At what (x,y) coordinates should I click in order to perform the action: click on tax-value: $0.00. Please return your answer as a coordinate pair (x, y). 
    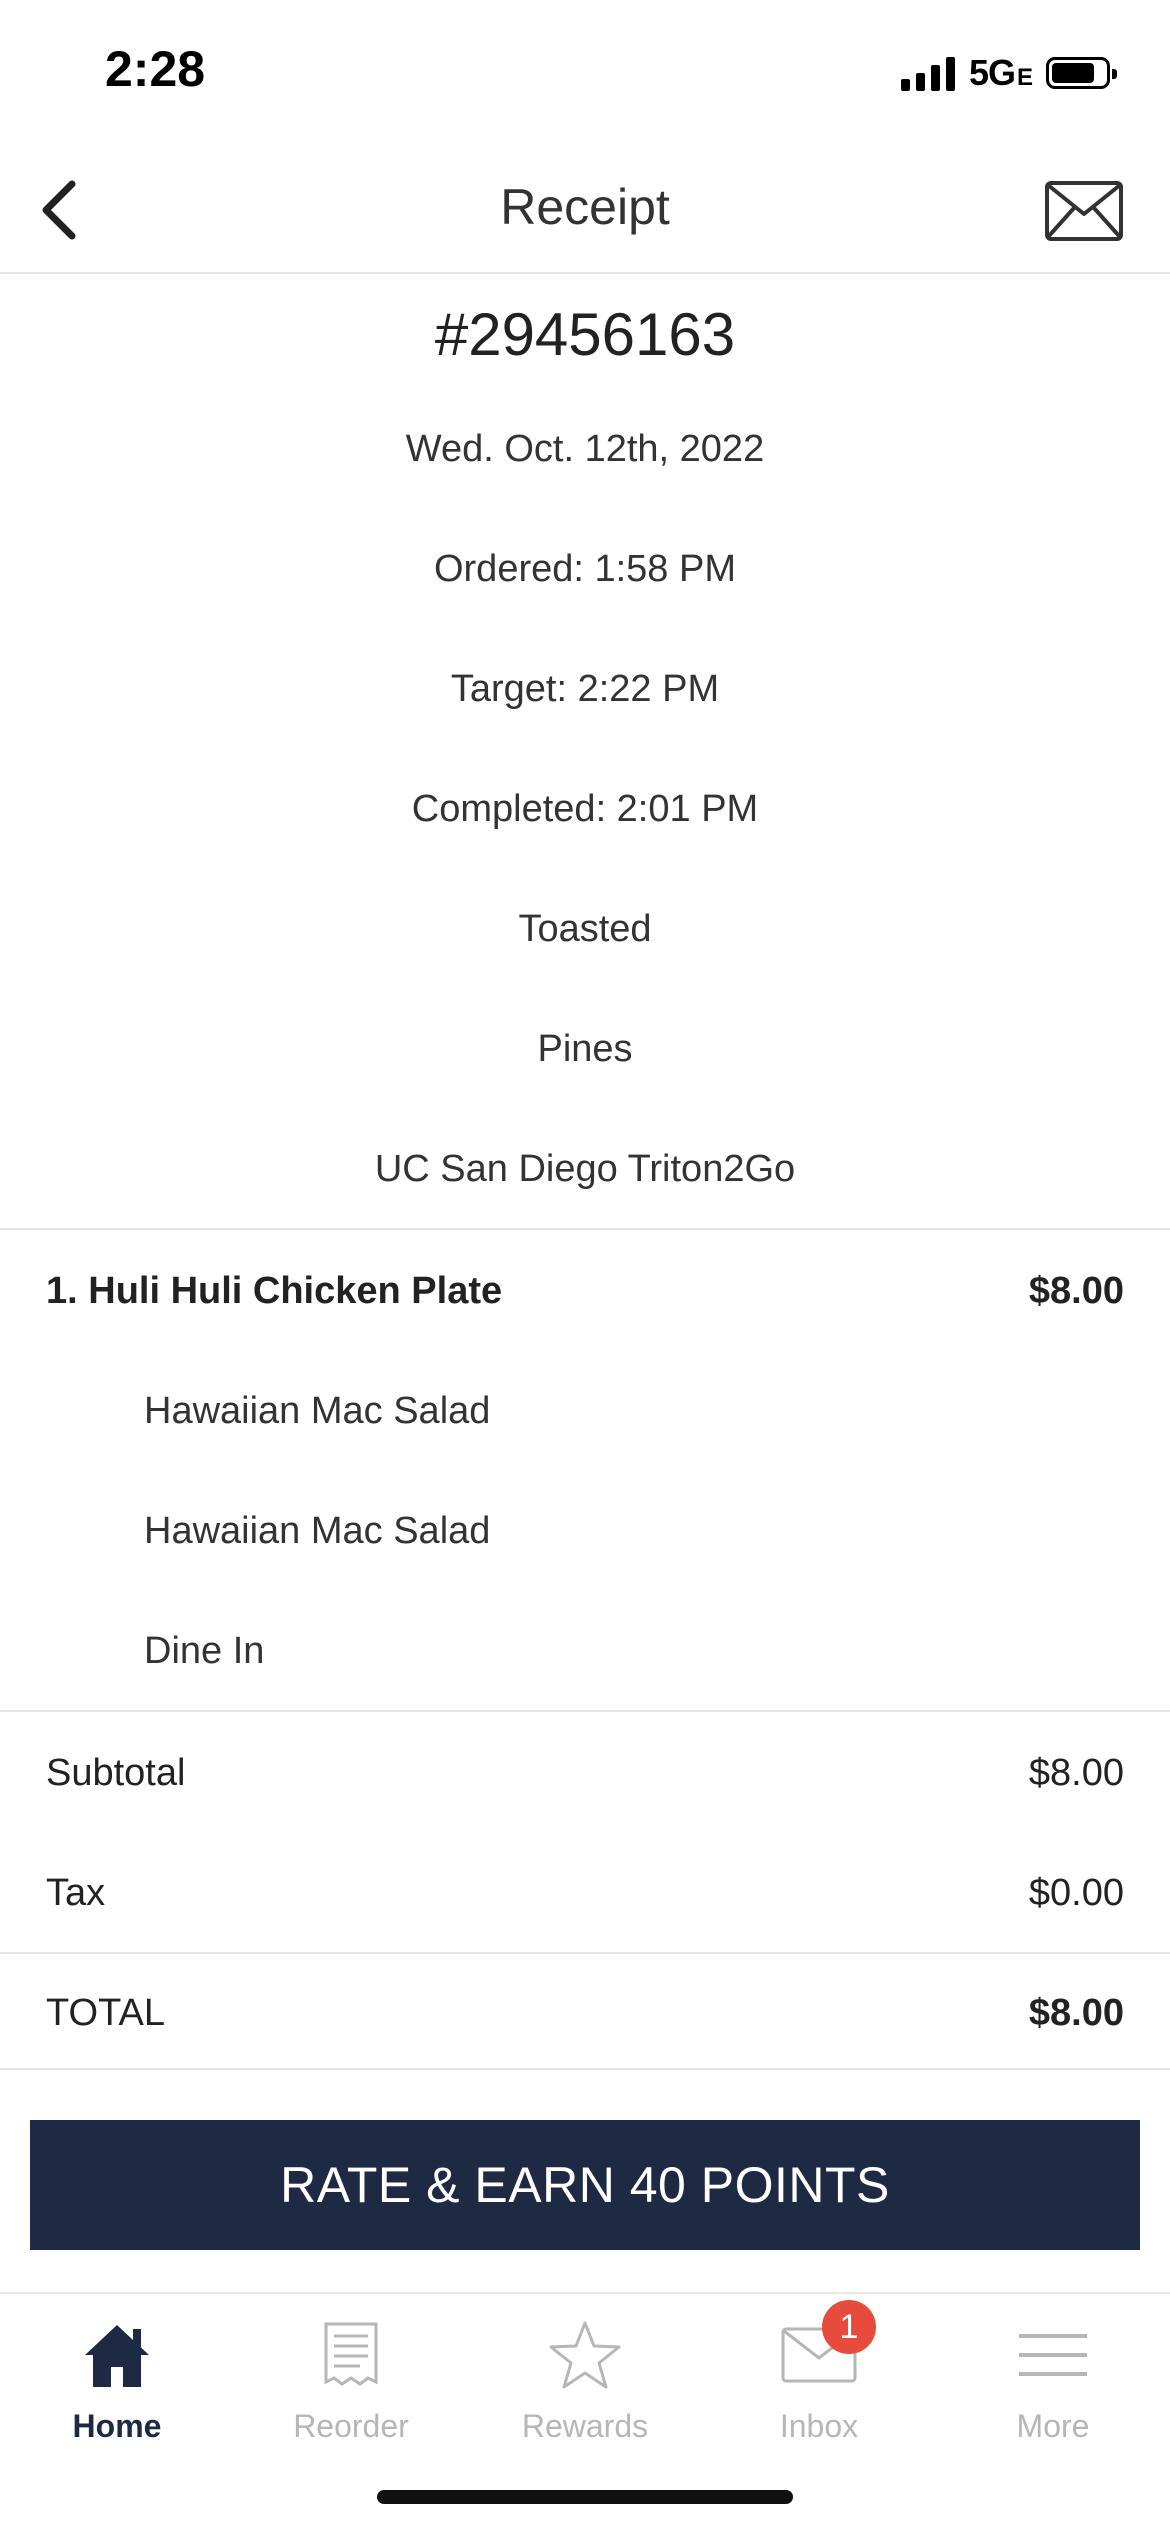
    Looking at the image, I should click on (1076, 1893).